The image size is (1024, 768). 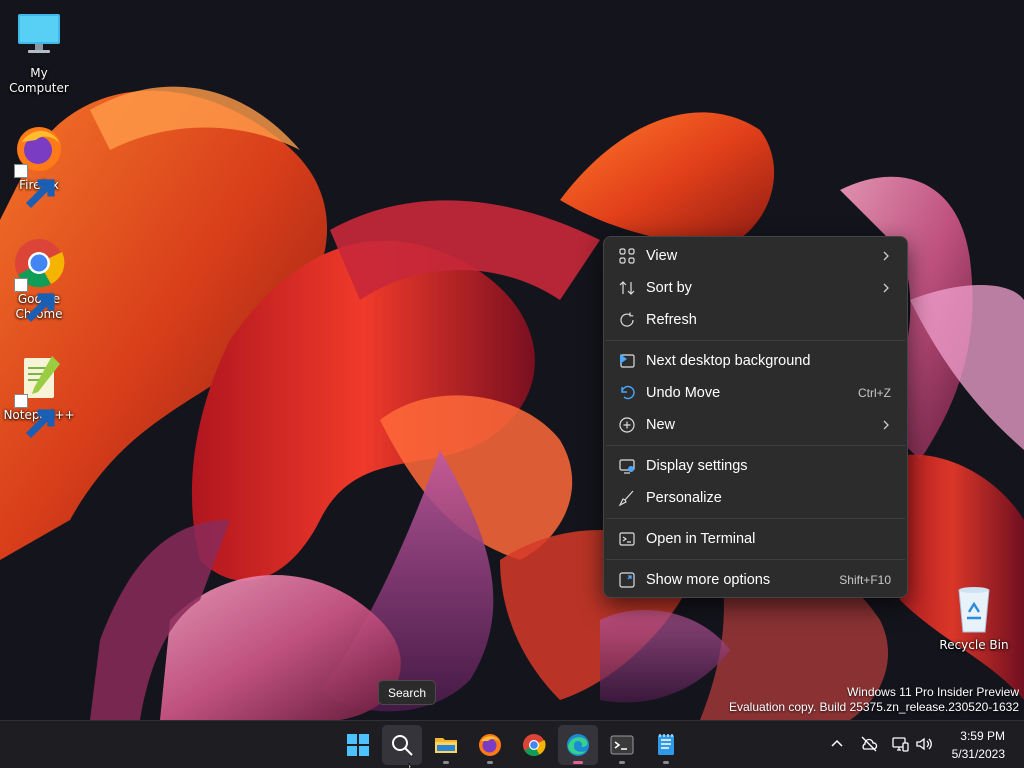 What do you see at coordinates (627, 498) in the screenshot?
I see `brush-icon` at bounding box center [627, 498].